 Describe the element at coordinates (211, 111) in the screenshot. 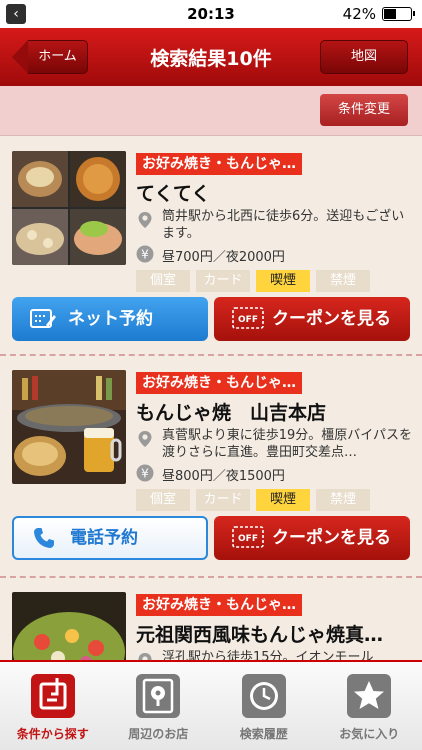

I see `filter-bar: 条件変更` at that location.